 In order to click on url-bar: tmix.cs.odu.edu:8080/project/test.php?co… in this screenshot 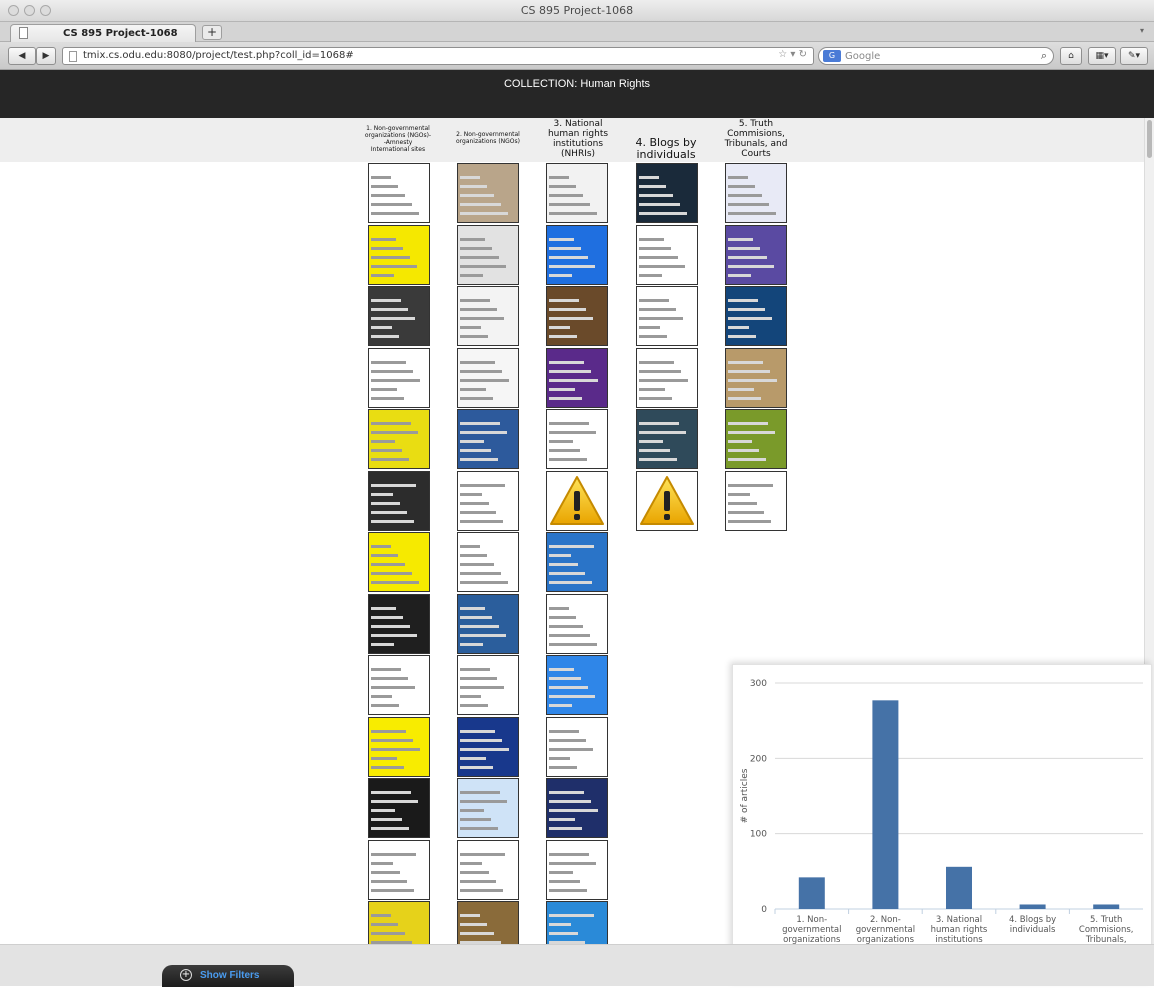, I will do `click(438, 56)`.